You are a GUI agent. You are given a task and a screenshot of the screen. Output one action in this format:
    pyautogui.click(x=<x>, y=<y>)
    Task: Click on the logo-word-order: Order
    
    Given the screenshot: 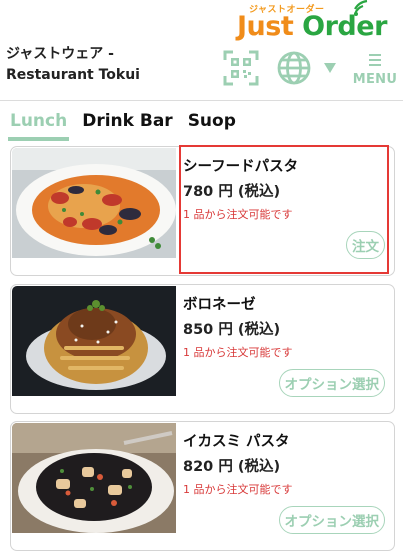 What is the action you would take?
    pyautogui.click(x=344, y=26)
    